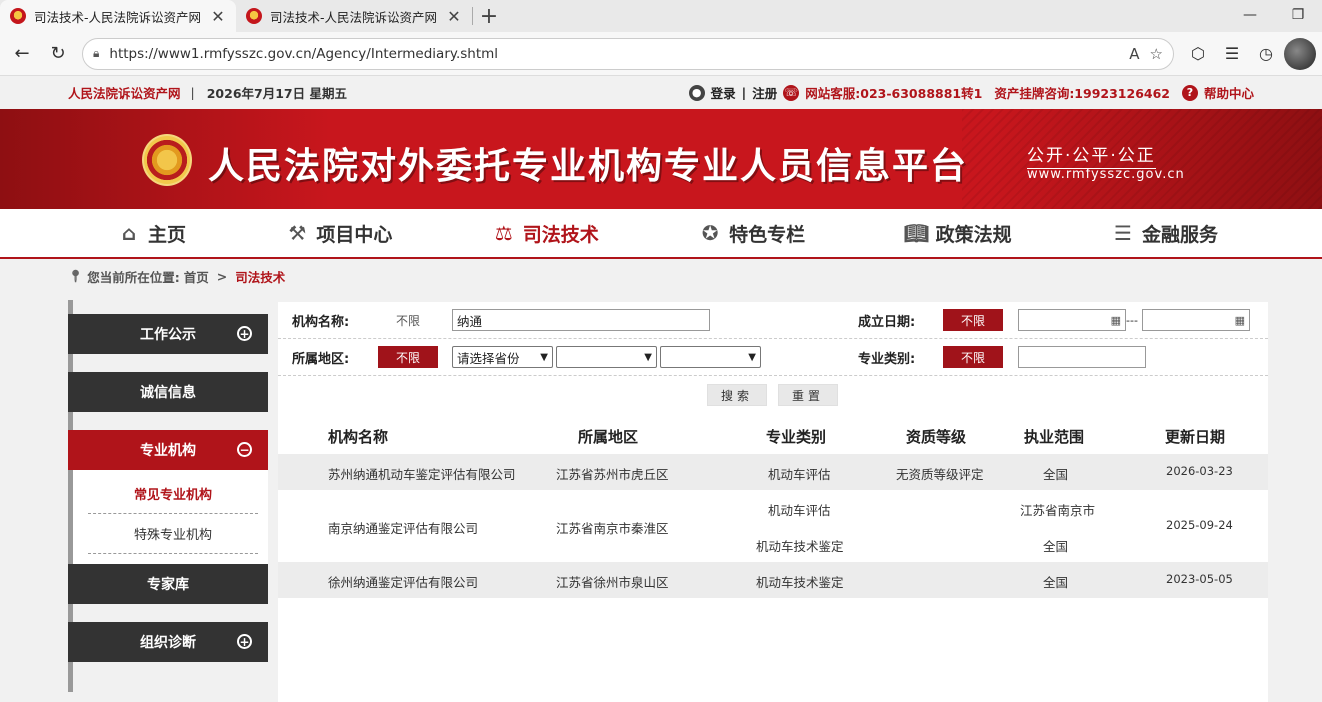 The width and height of the screenshot is (1322, 702). Describe the element at coordinates (710, 357) in the screenshot. I see `district-select: ▼` at that location.